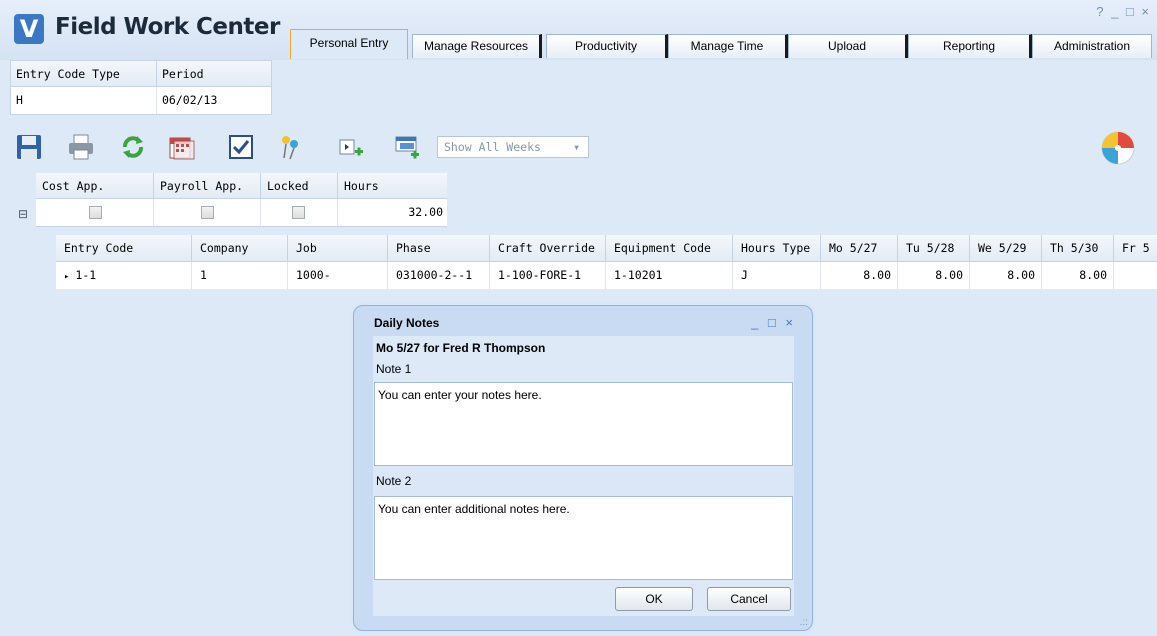 Image resolution: width=1157 pixels, height=636 pixels. Describe the element at coordinates (461, 348) in the screenshot. I see `dialog-subtitle: Mo 5/27 for Fred R Thompson` at that location.